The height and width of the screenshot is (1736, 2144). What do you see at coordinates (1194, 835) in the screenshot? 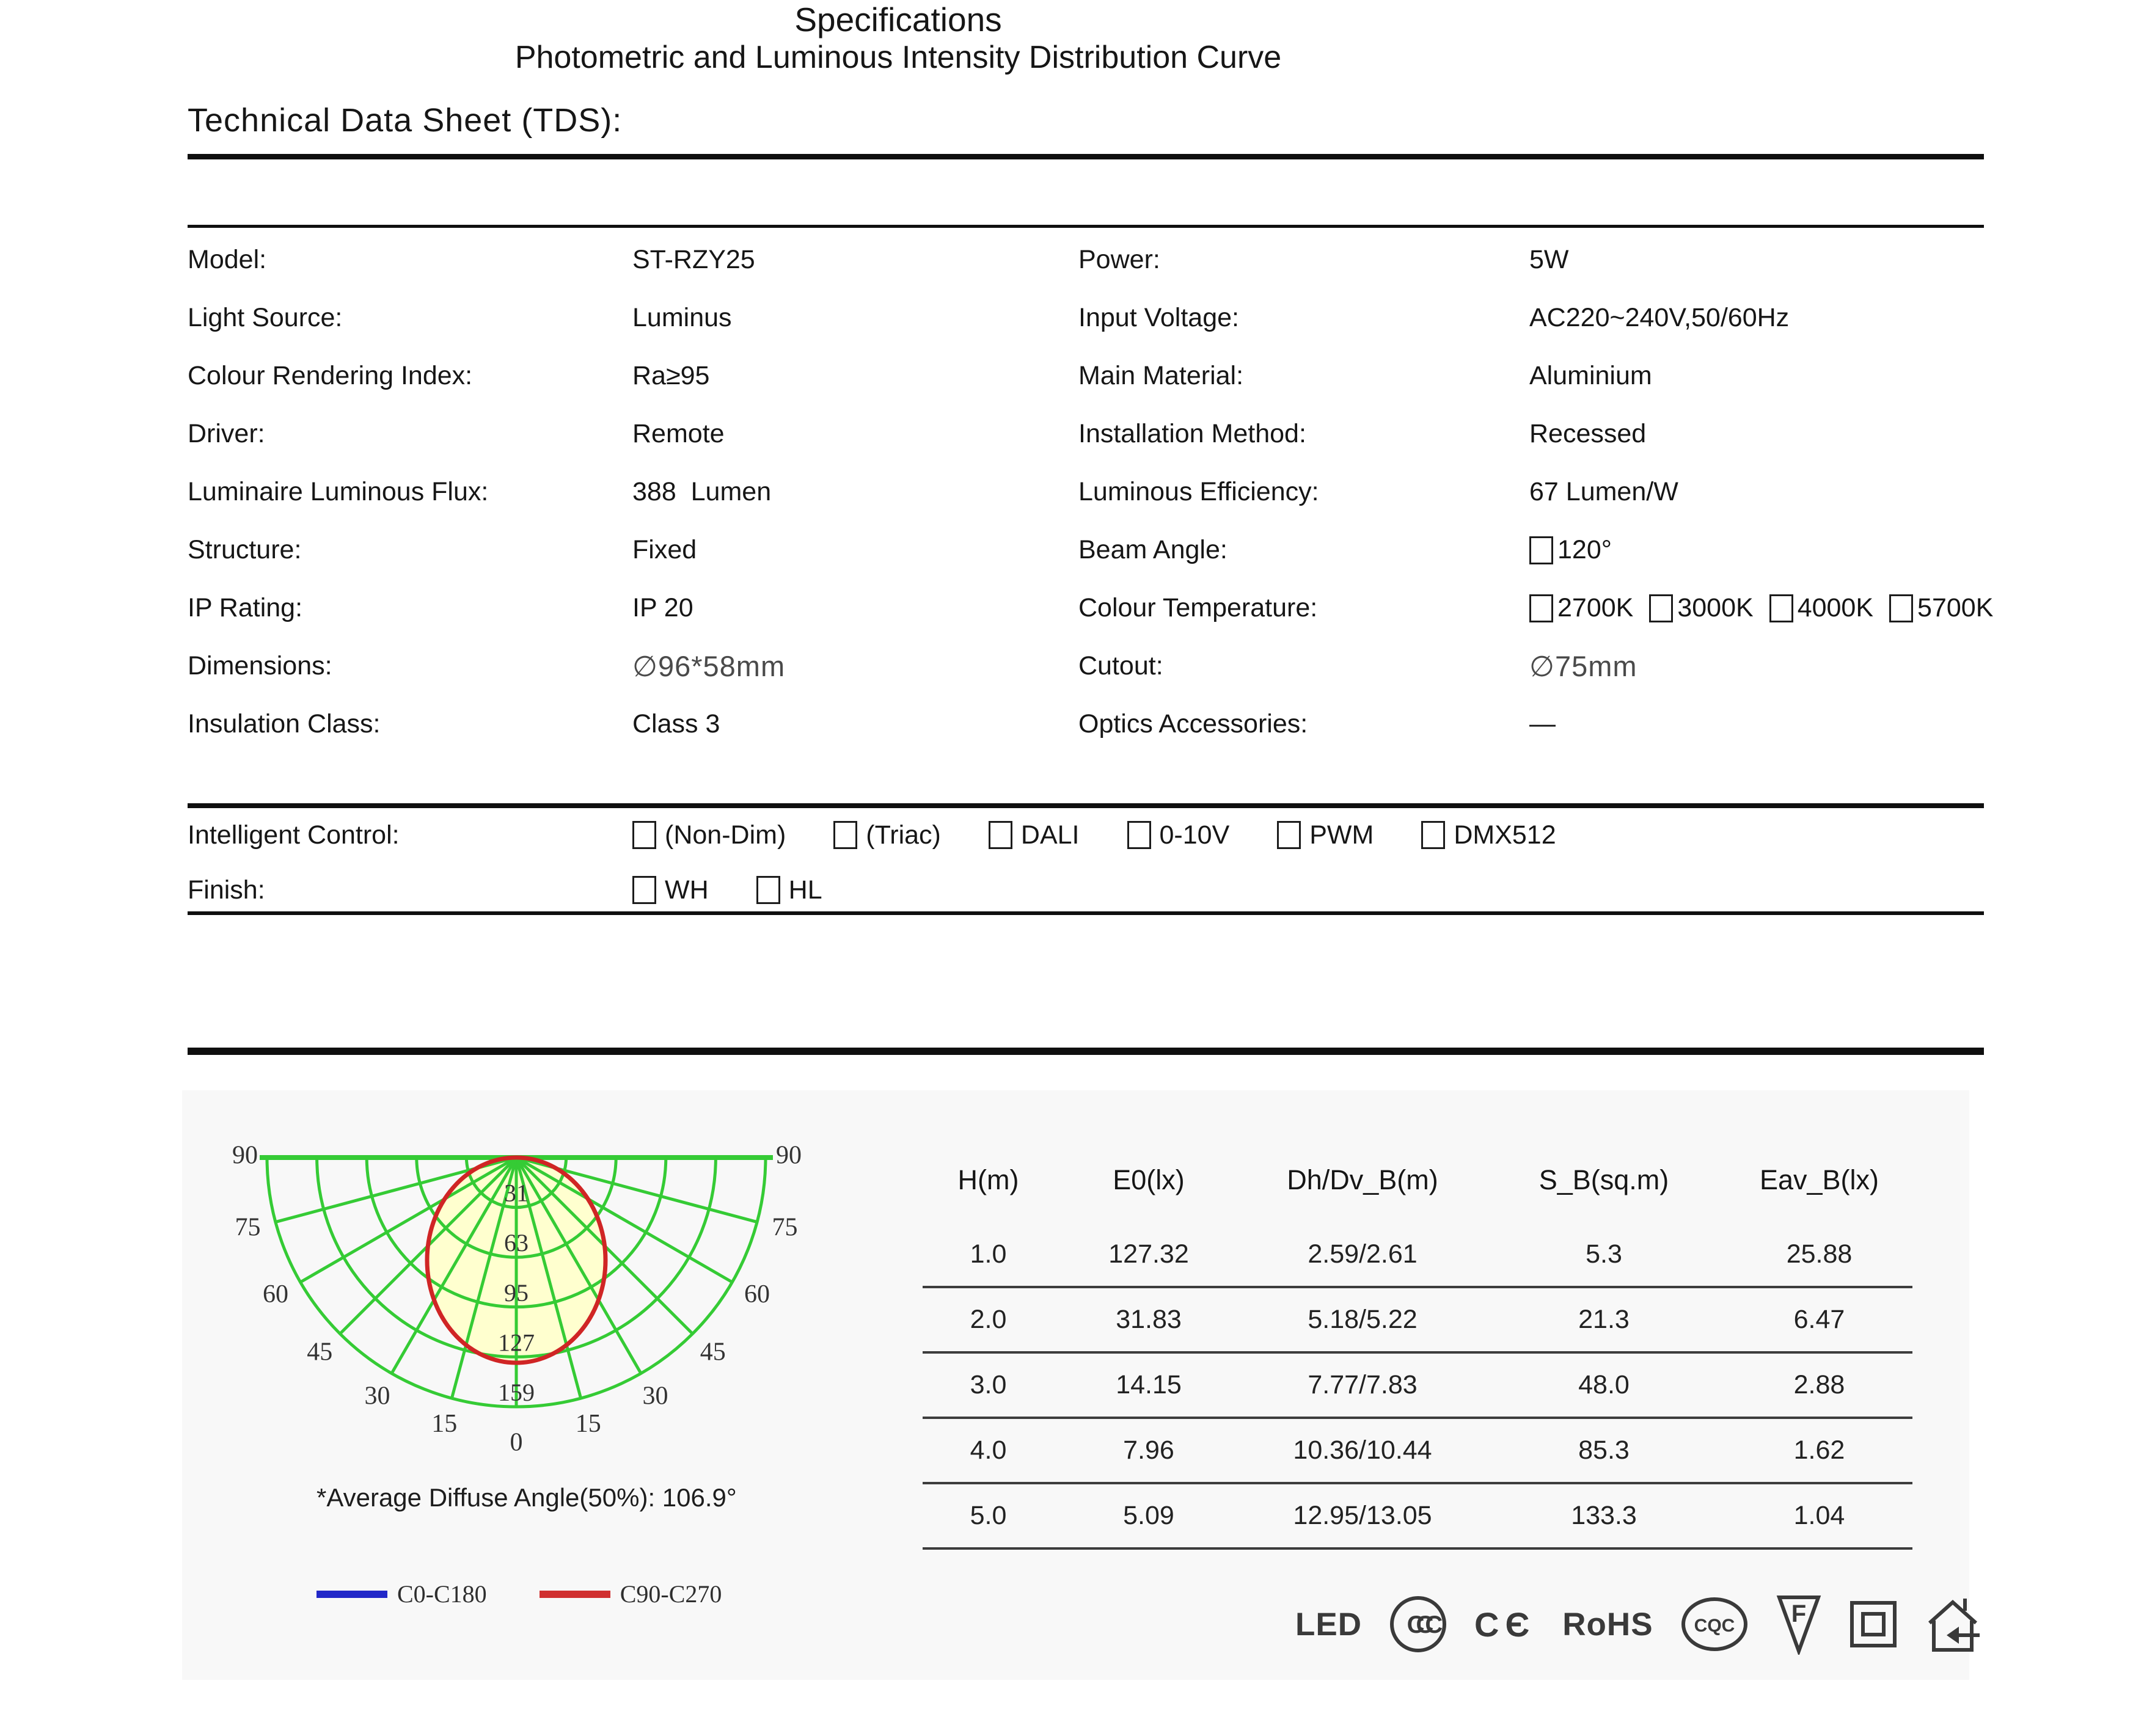
I see `checkbox-label: 0-10V` at bounding box center [1194, 835].